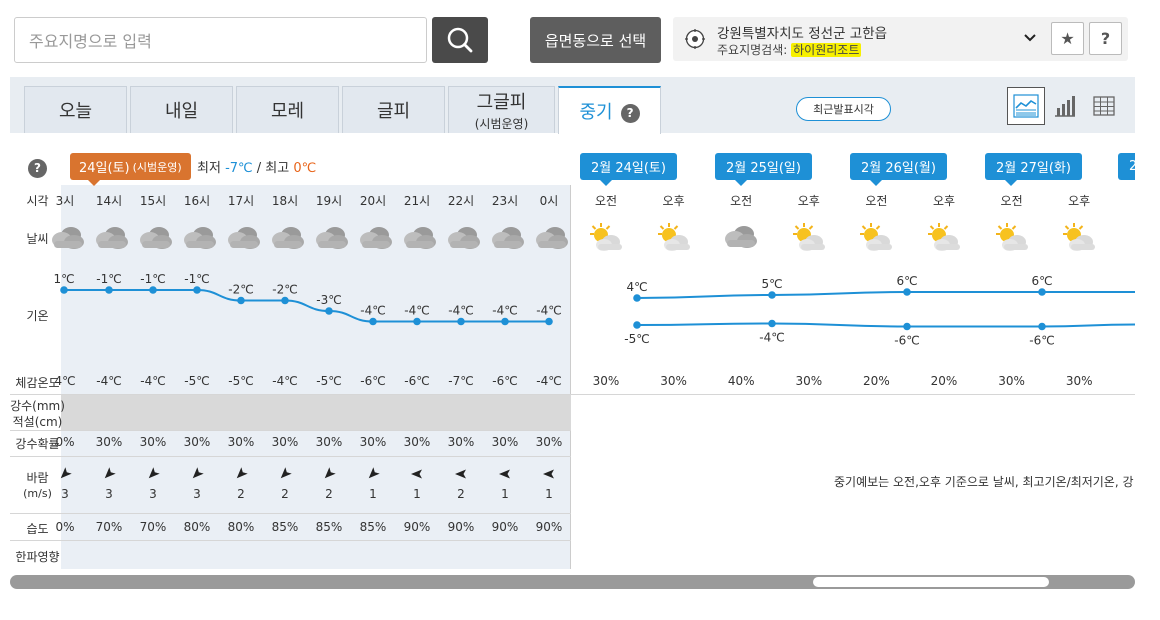 This screenshot has height=620, width=1160. I want to click on table-view-button, so click(1104, 106).